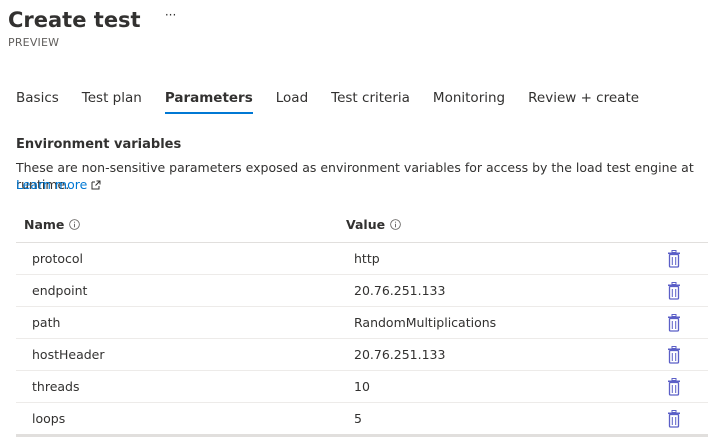 The height and width of the screenshot is (439, 726). What do you see at coordinates (56, 386) in the screenshot?
I see `variable-name: threads` at bounding box center [56, 386].